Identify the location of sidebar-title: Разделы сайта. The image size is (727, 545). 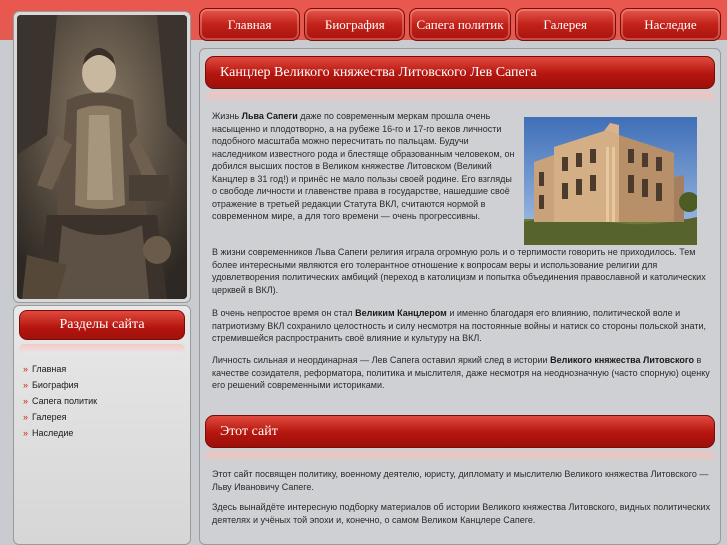
(102, 325).